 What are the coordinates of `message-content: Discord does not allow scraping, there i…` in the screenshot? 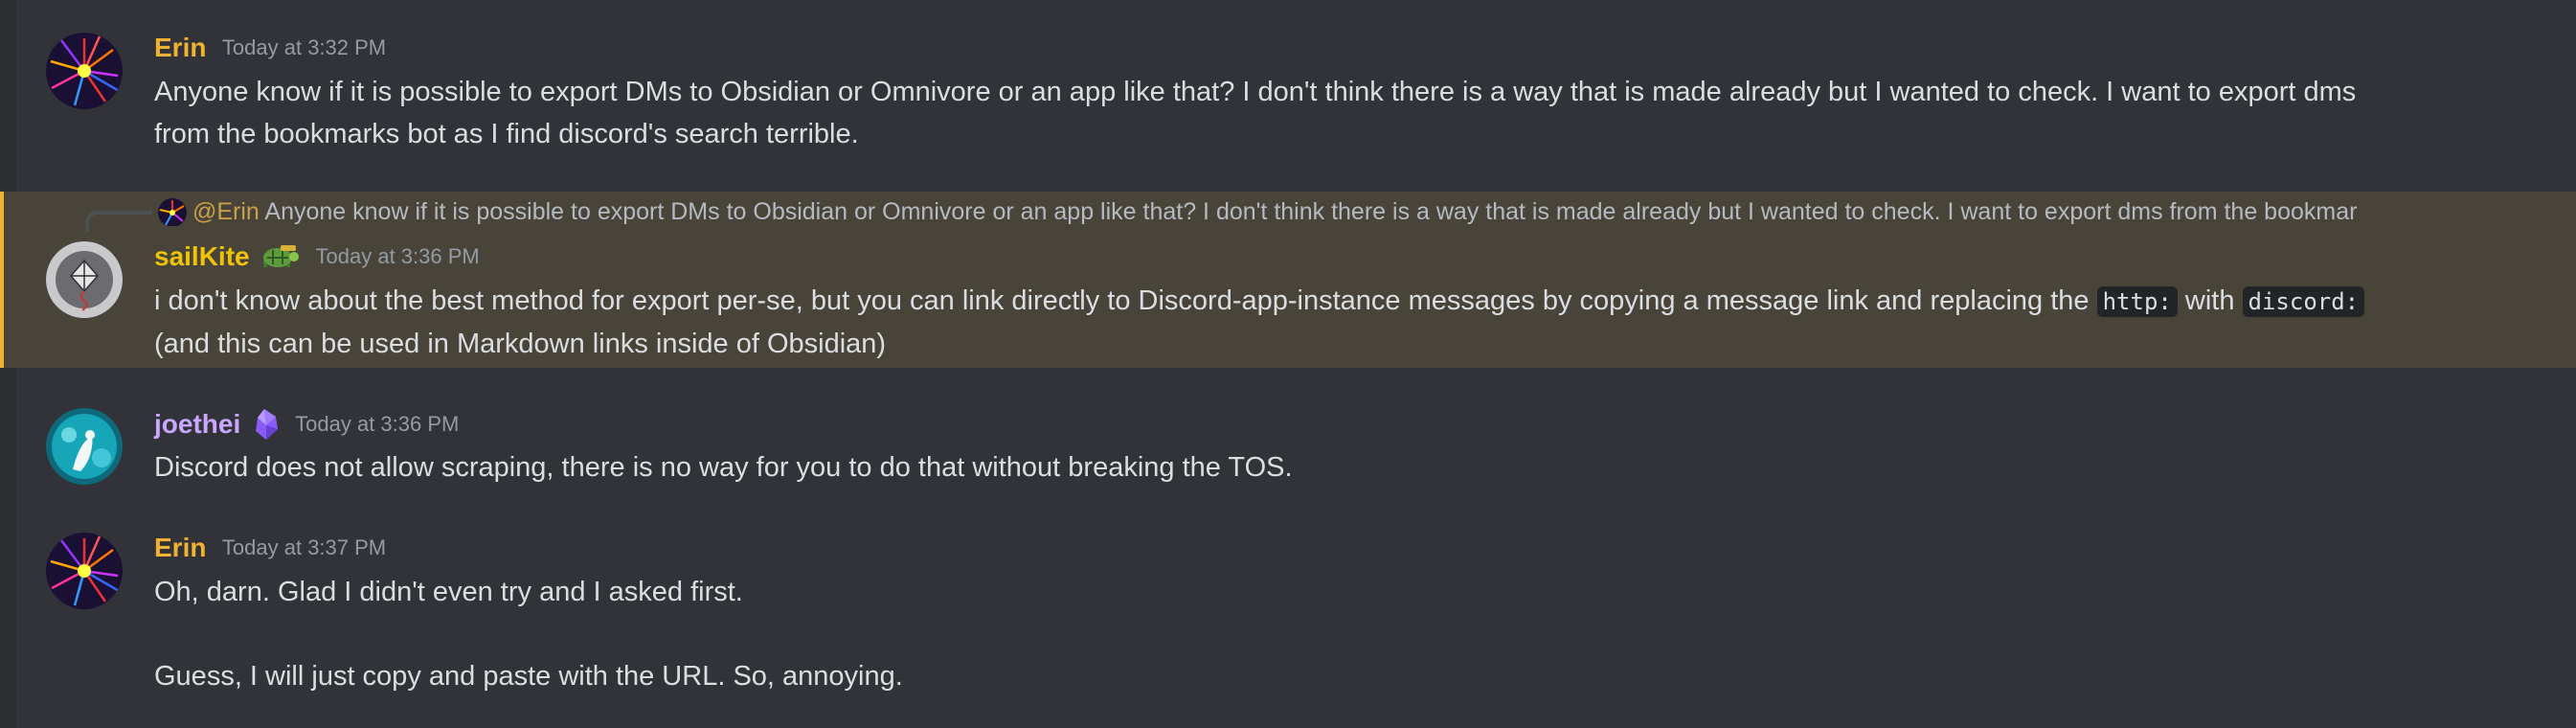 It's located at (1326, 467).